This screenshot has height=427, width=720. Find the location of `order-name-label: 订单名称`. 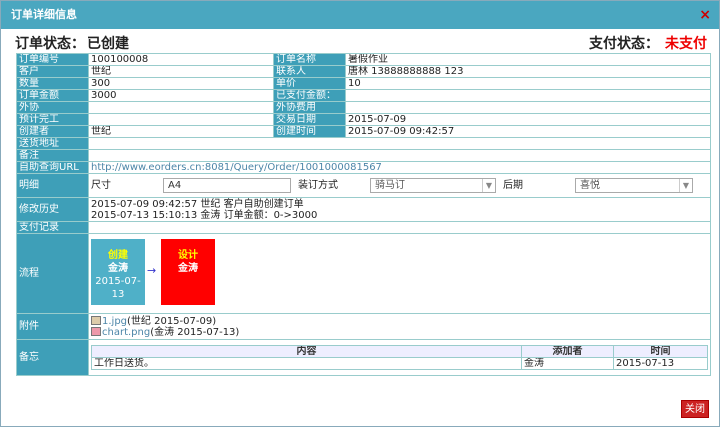

order-name-label: 订单名称 is located at coordinates (309, 59).